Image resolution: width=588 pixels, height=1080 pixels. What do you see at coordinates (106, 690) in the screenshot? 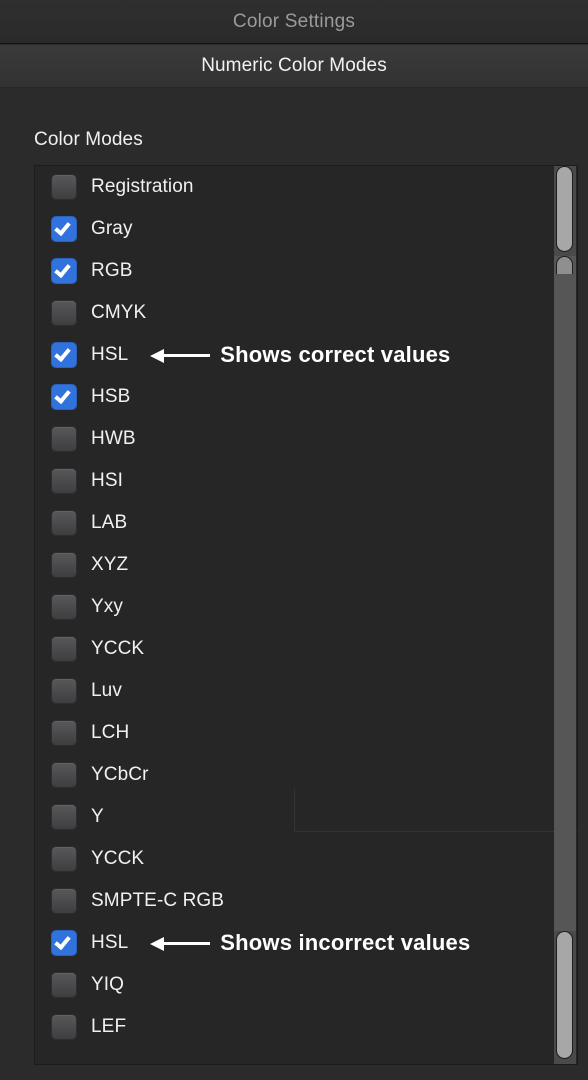
I see `list-item-label: Luv` at bounding box center [106, 690].